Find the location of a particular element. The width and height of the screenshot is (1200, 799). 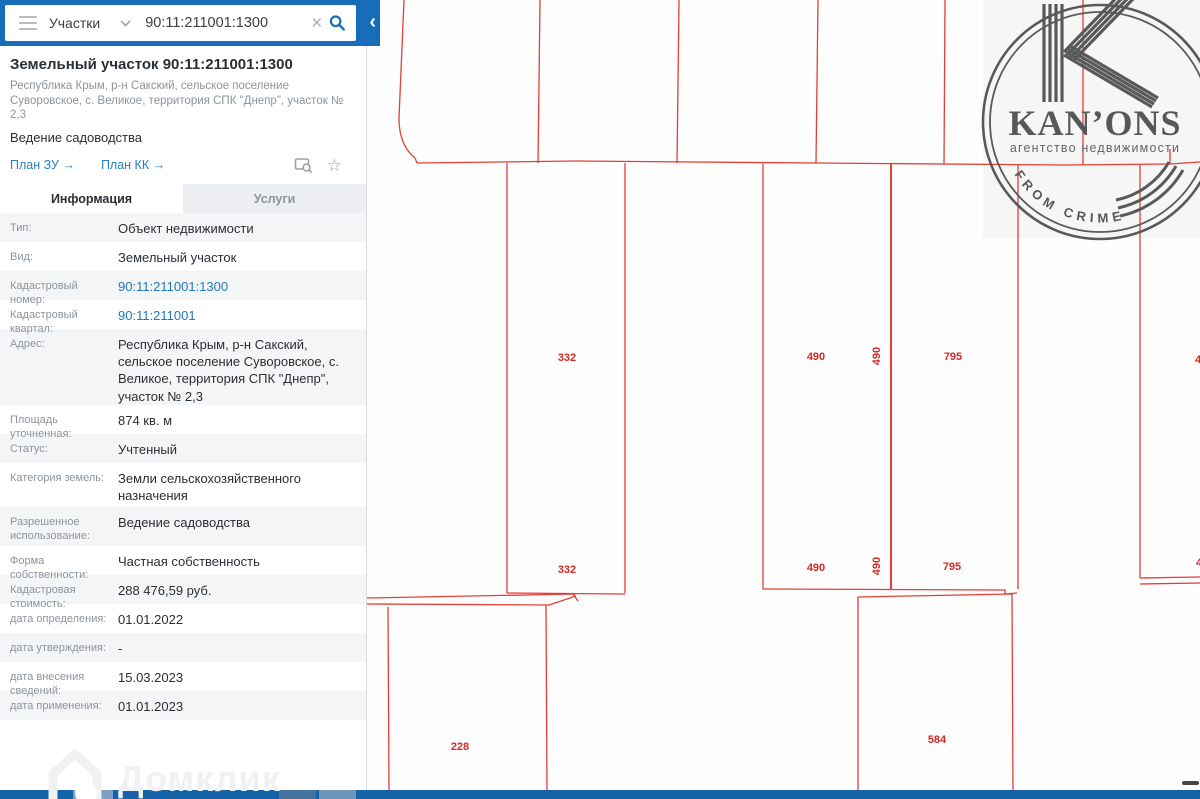

info-row: Кадастровый квартал: 90:11:211001 is located at coordinates (183, 318).